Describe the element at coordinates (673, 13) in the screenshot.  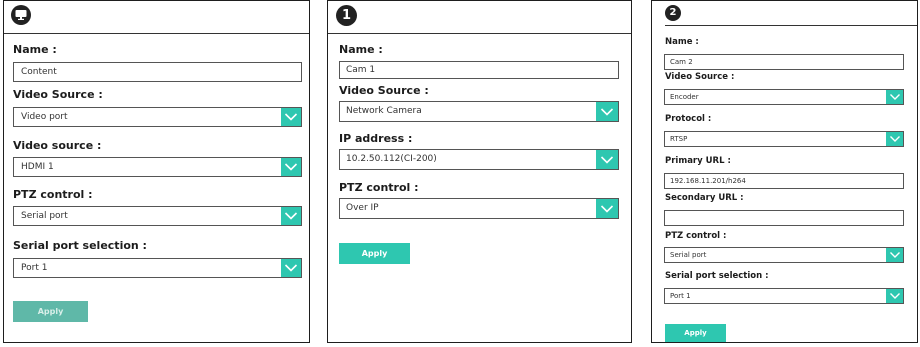
I see `step-badge: 2` at that location.